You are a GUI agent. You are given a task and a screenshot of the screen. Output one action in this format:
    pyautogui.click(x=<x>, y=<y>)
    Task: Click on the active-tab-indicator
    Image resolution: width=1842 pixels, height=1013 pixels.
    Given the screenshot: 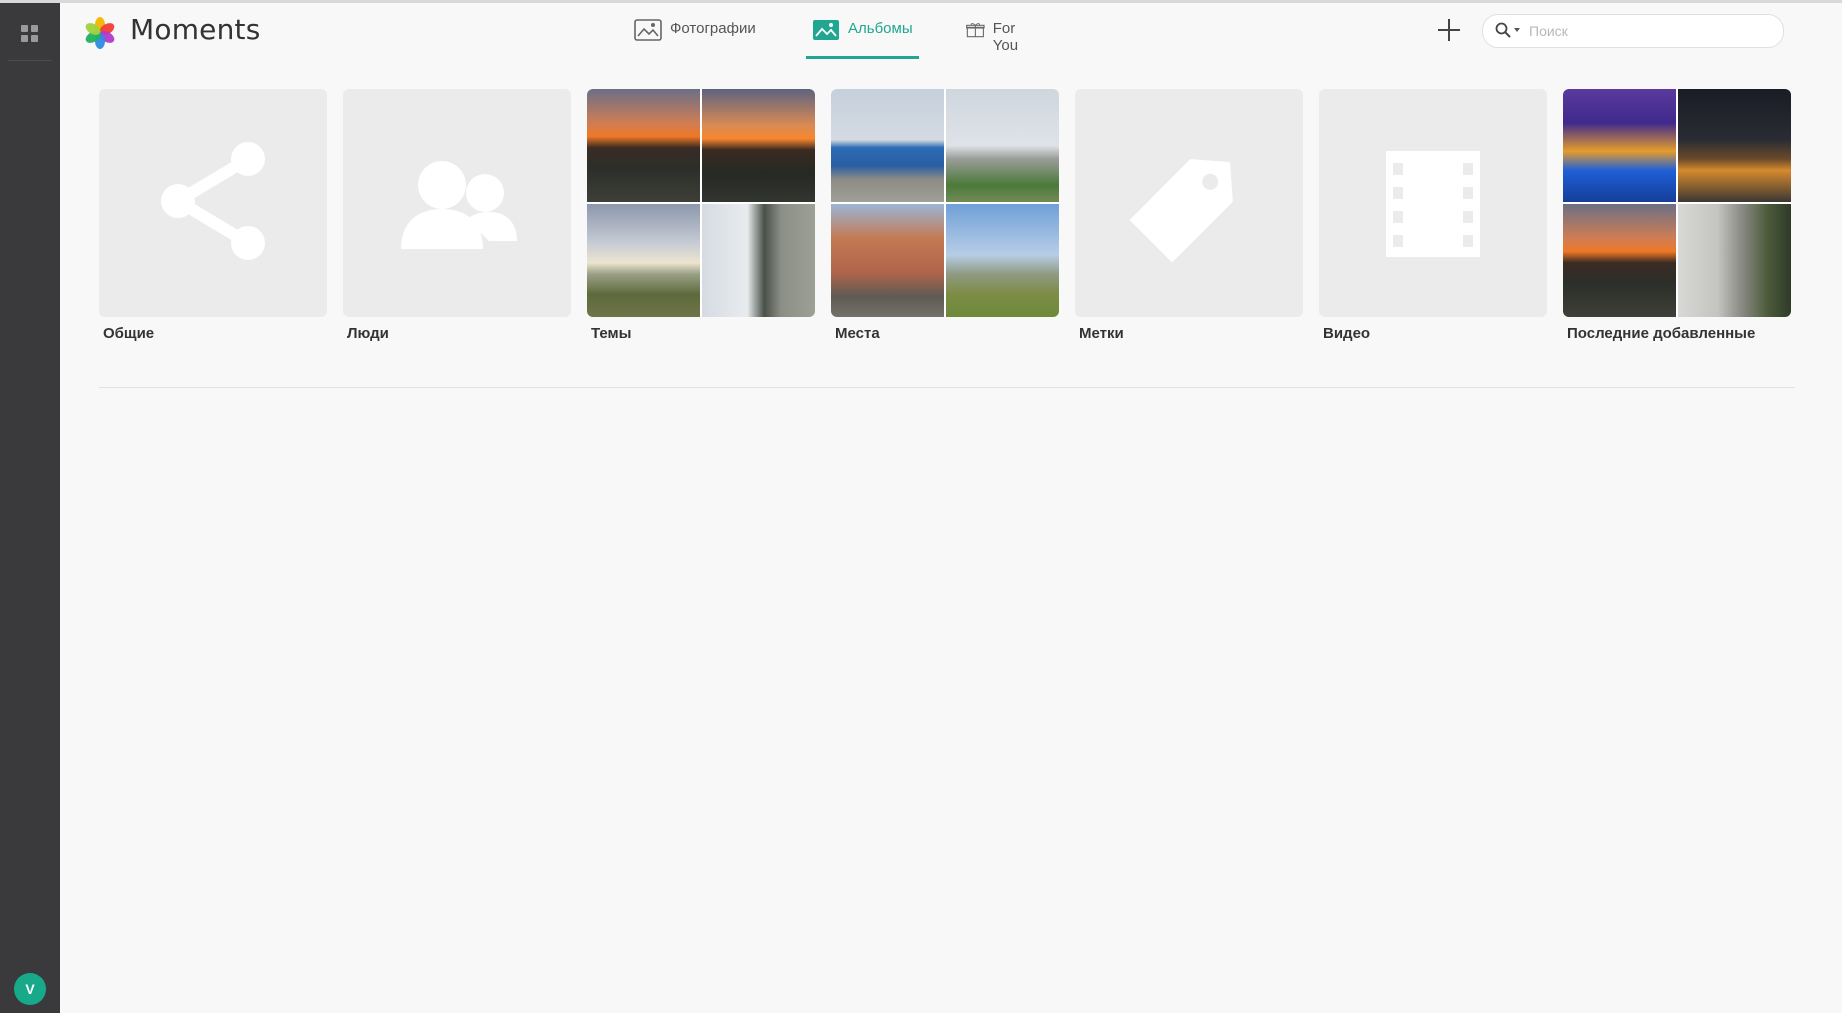 What is the action you would take?
    pyautogui.click(x=862, y=57)
    